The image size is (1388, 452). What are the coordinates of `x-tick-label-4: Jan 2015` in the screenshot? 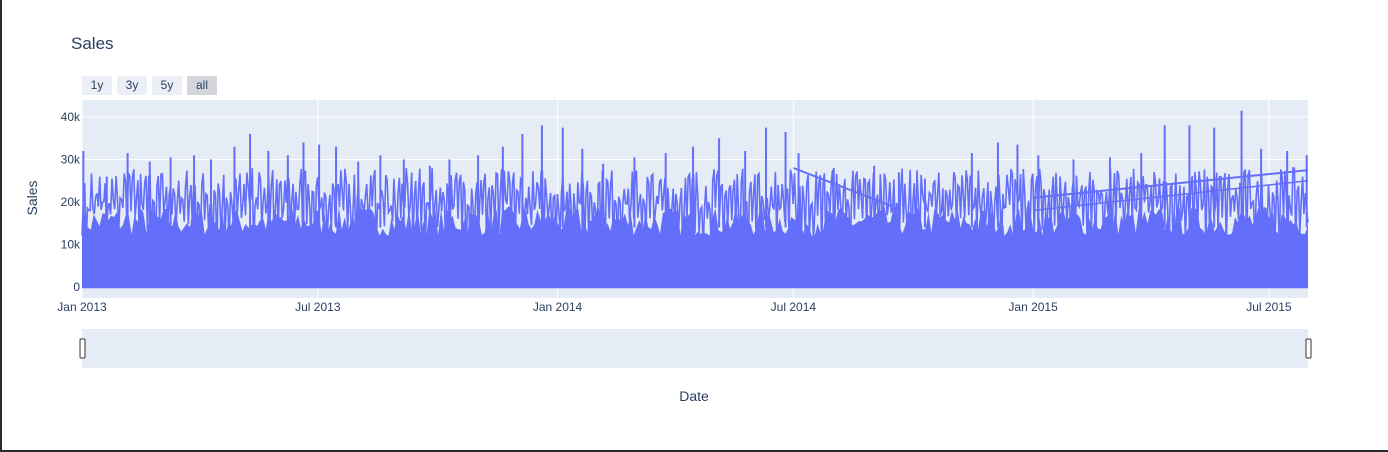 It's located at (1033, 307).